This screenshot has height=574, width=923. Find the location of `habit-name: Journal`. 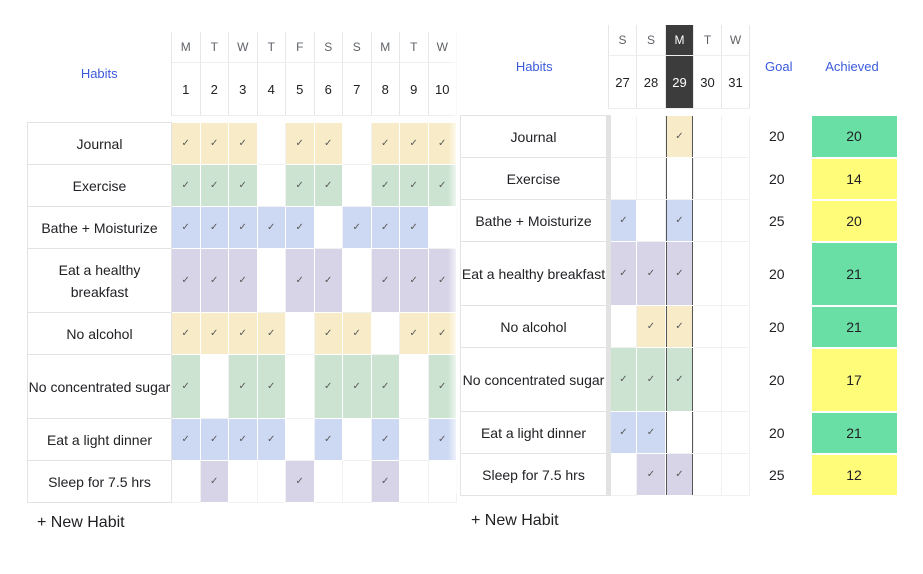

habit-name: Journal is located at coordinates (99, 143).